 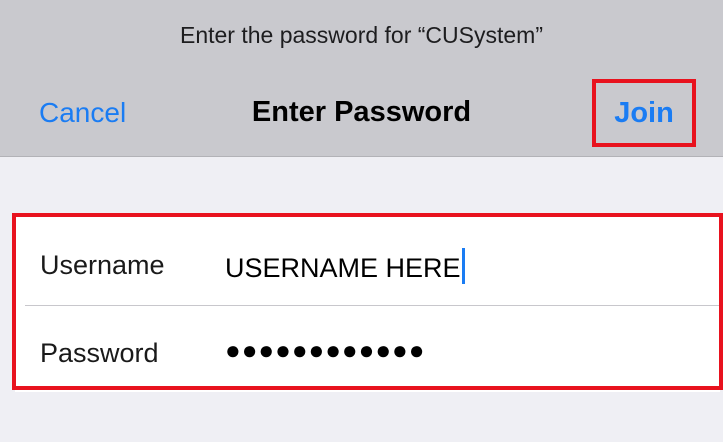 I want to click on username-field: USERNAME HERE, so click(x=345, y=266).